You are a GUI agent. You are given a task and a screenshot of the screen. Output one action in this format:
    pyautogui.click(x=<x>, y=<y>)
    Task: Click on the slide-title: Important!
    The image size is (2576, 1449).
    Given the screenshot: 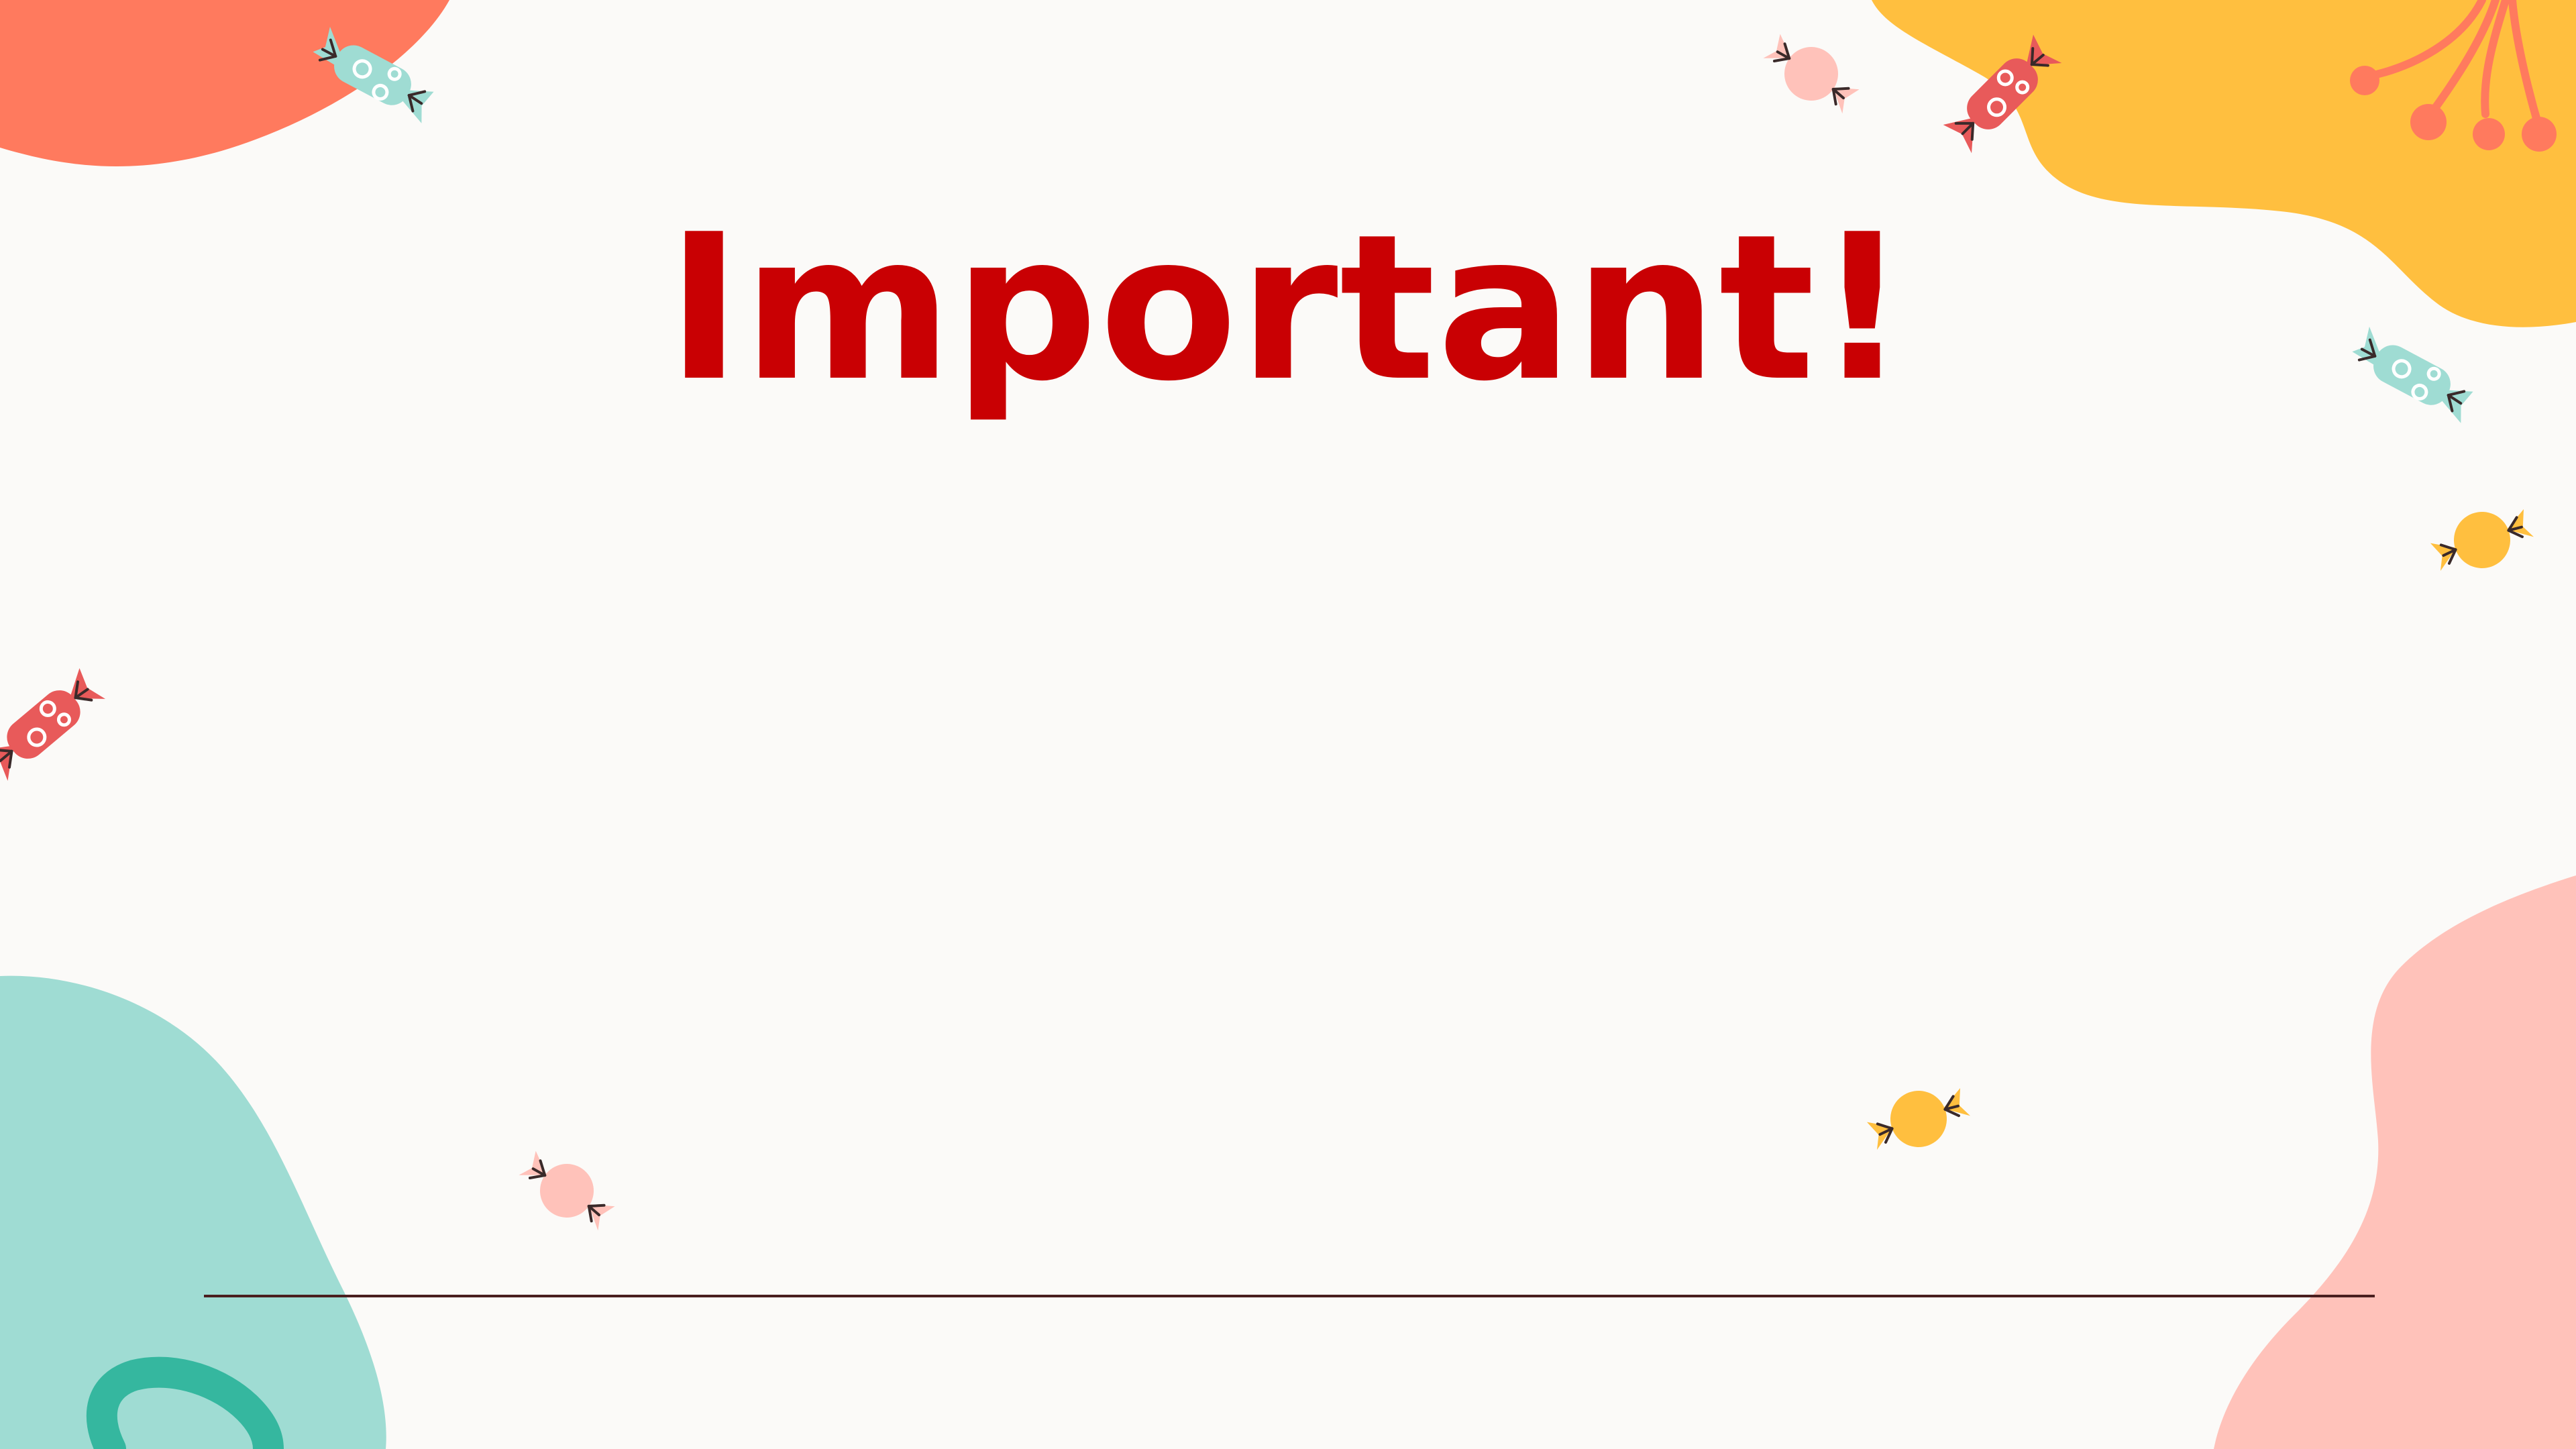 What is the action you would take?
    pyautogui.click(x=1288, y=308)
    